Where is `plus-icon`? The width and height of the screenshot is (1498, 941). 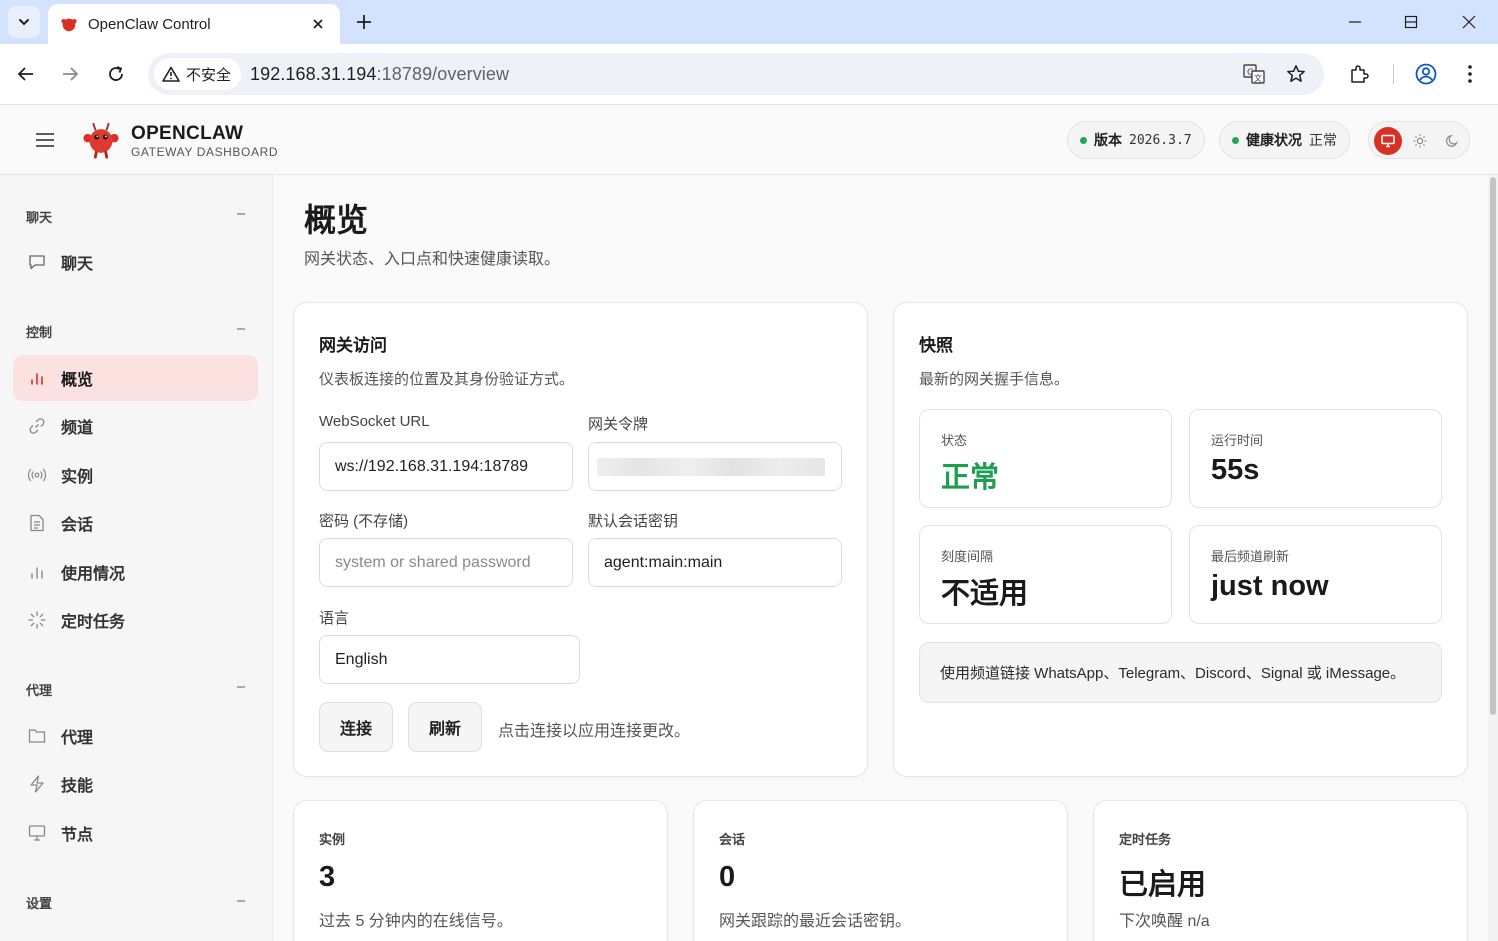 plus-icon is located at coordinates (364, 22).